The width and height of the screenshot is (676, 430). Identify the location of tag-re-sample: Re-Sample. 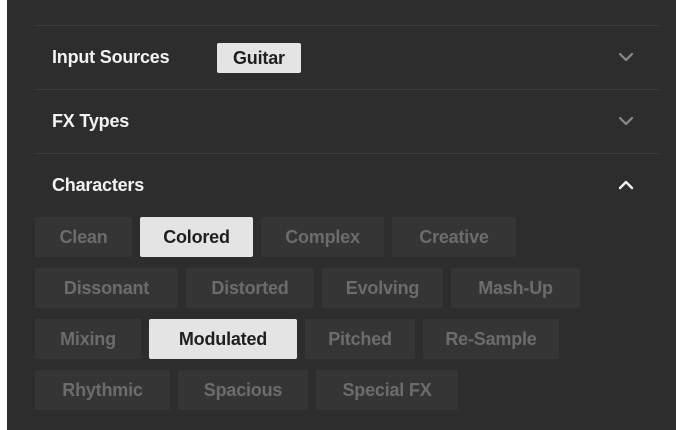
(491, 339).